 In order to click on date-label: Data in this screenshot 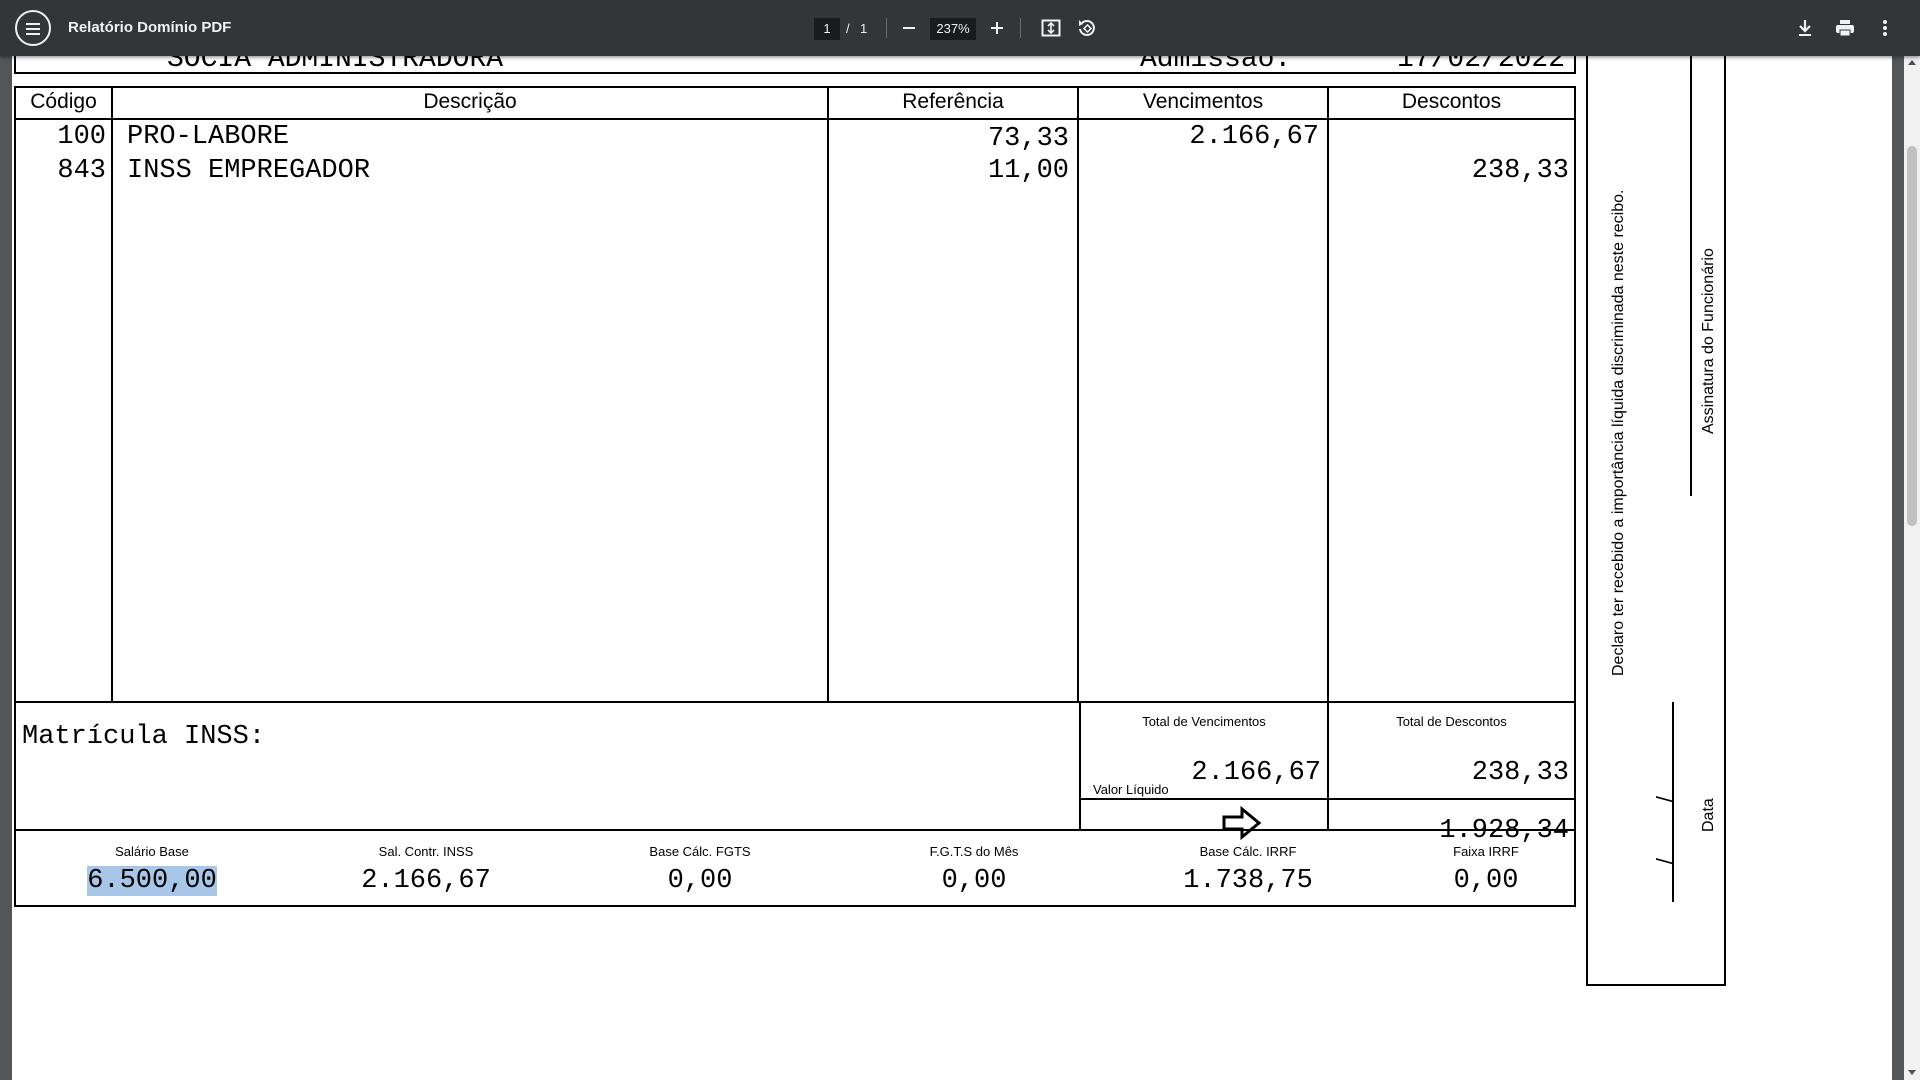, I will do `click(1708, 815)`.